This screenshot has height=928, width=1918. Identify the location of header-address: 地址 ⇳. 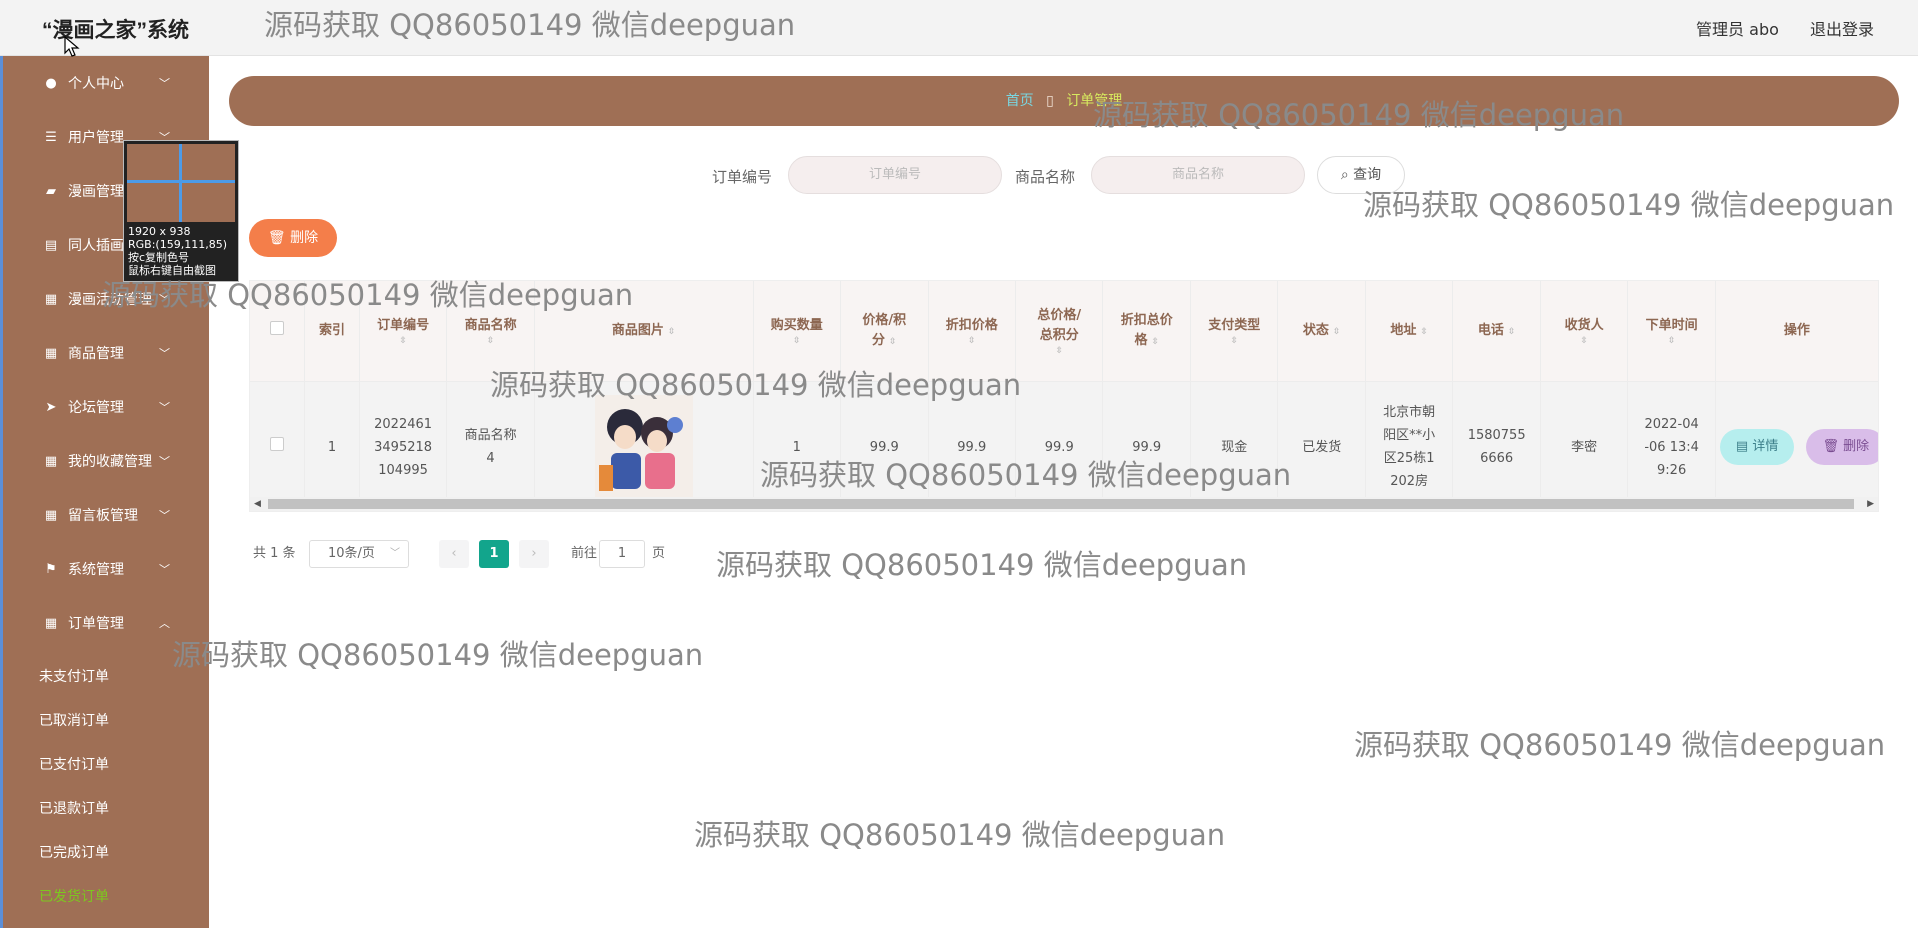
(1409, 331).